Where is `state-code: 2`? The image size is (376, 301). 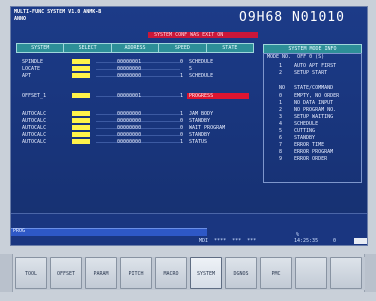
state-code: 2 is located at coordinates (281, 110).